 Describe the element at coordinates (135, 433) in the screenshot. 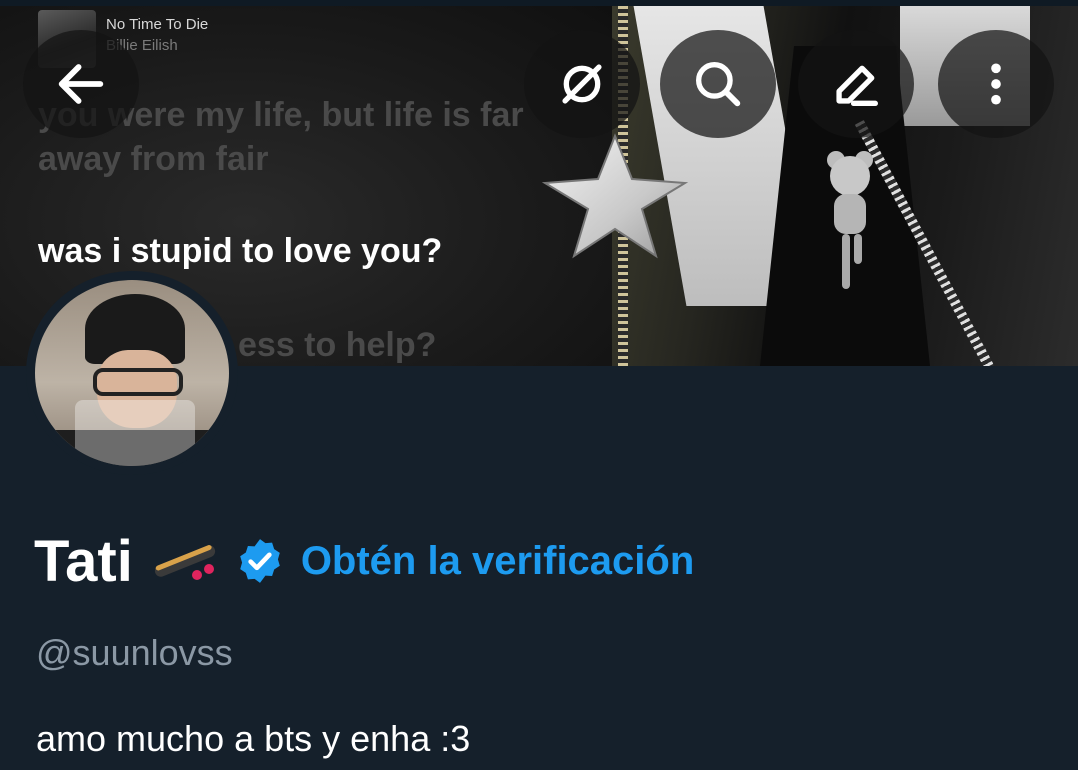

I see `glass-cup-shape` at that location.